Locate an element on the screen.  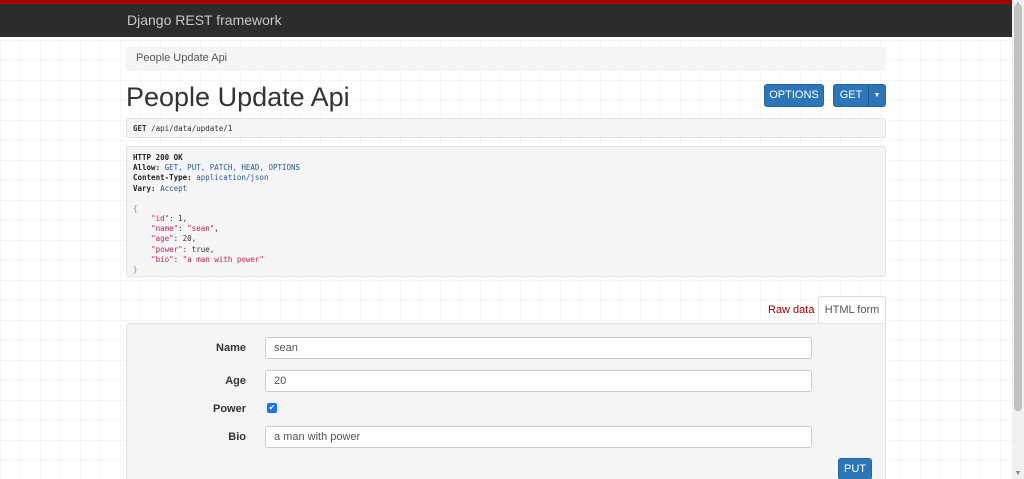
request-info: GET /api/data/update/1 is located at coordinates (506, 128).